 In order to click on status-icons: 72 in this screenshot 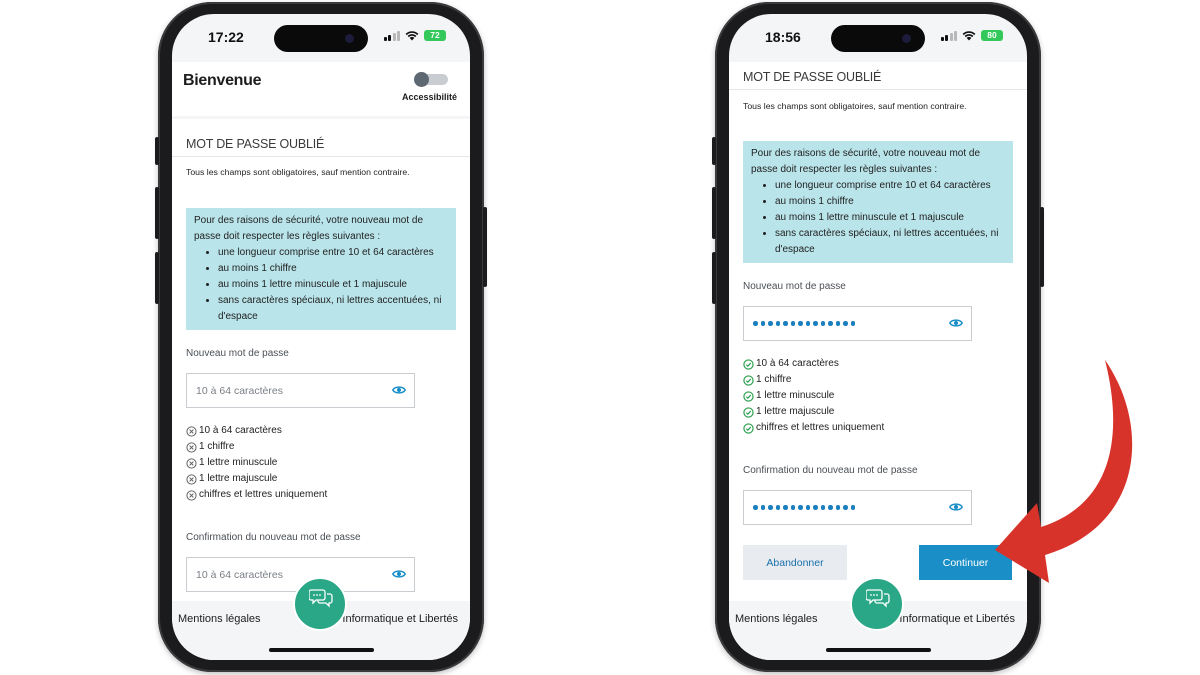, I will do `click(414, 35)`.